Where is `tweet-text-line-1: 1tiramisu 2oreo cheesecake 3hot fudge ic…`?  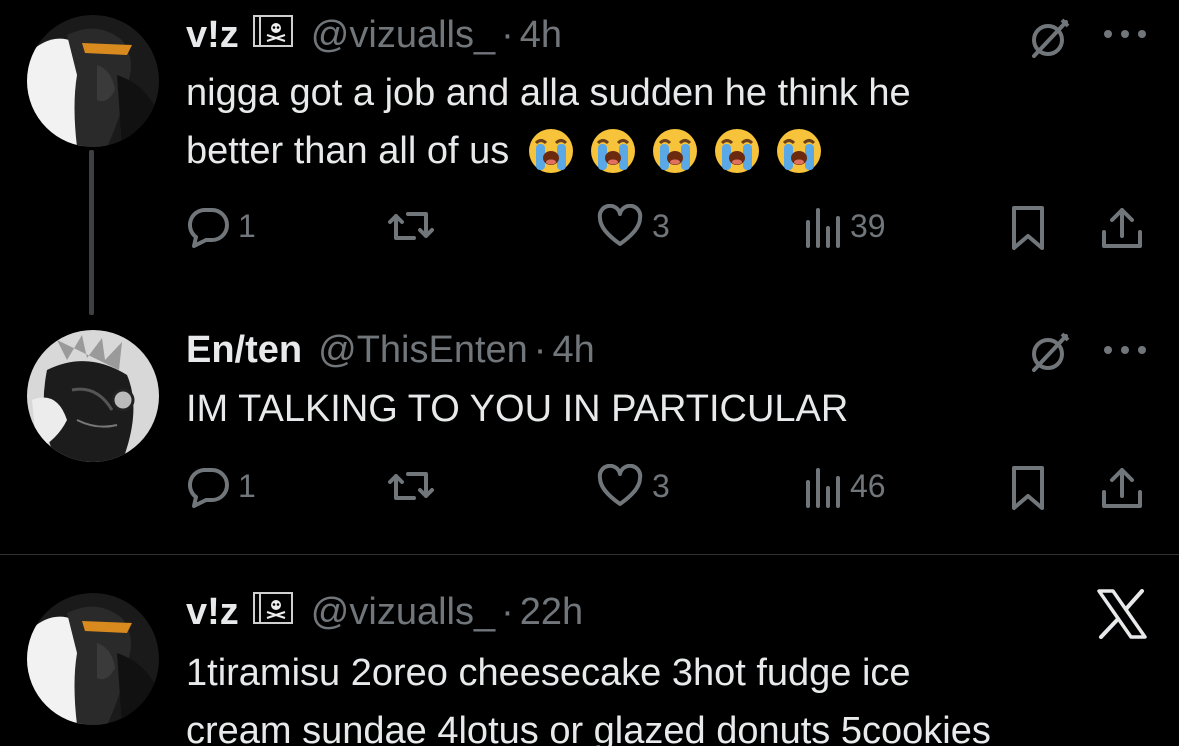 tweet-text-line-1: 1tiramisu 2oreo cheesecake 3hot fudge ic… is located at coordinates (548, 673).